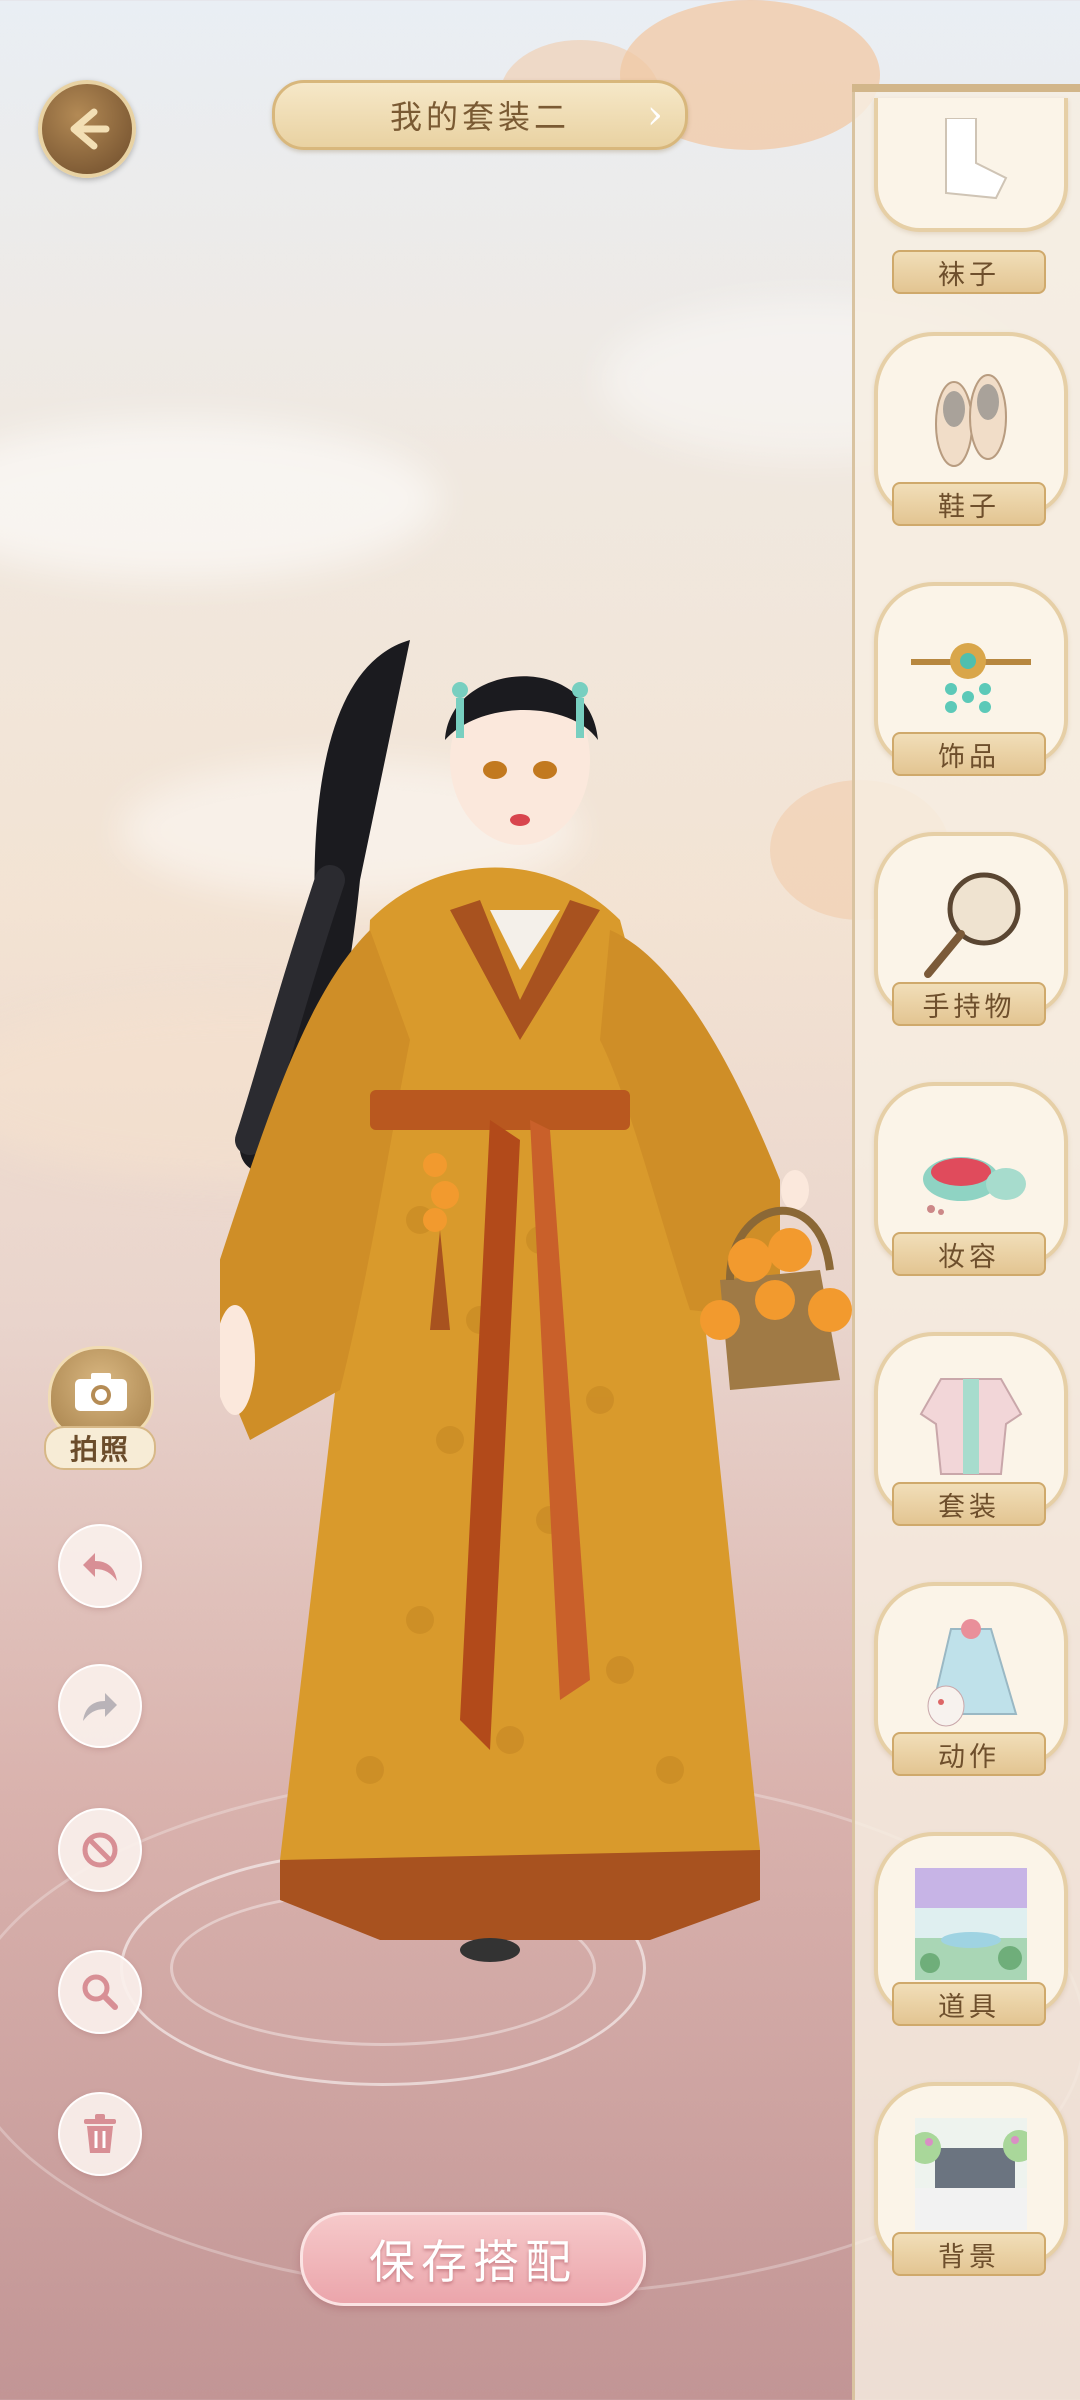  I want to click on category-label-makeup: 妆容, so click(969, 1254).